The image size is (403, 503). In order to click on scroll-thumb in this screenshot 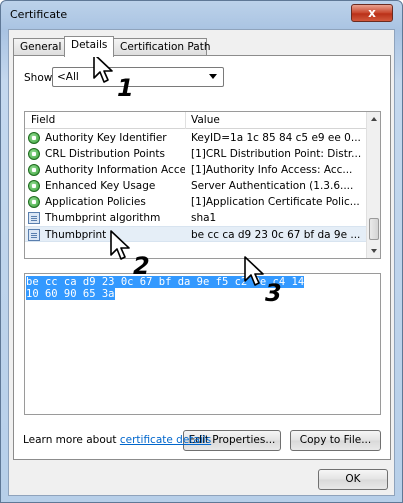, I will do `click(374, 229)`.